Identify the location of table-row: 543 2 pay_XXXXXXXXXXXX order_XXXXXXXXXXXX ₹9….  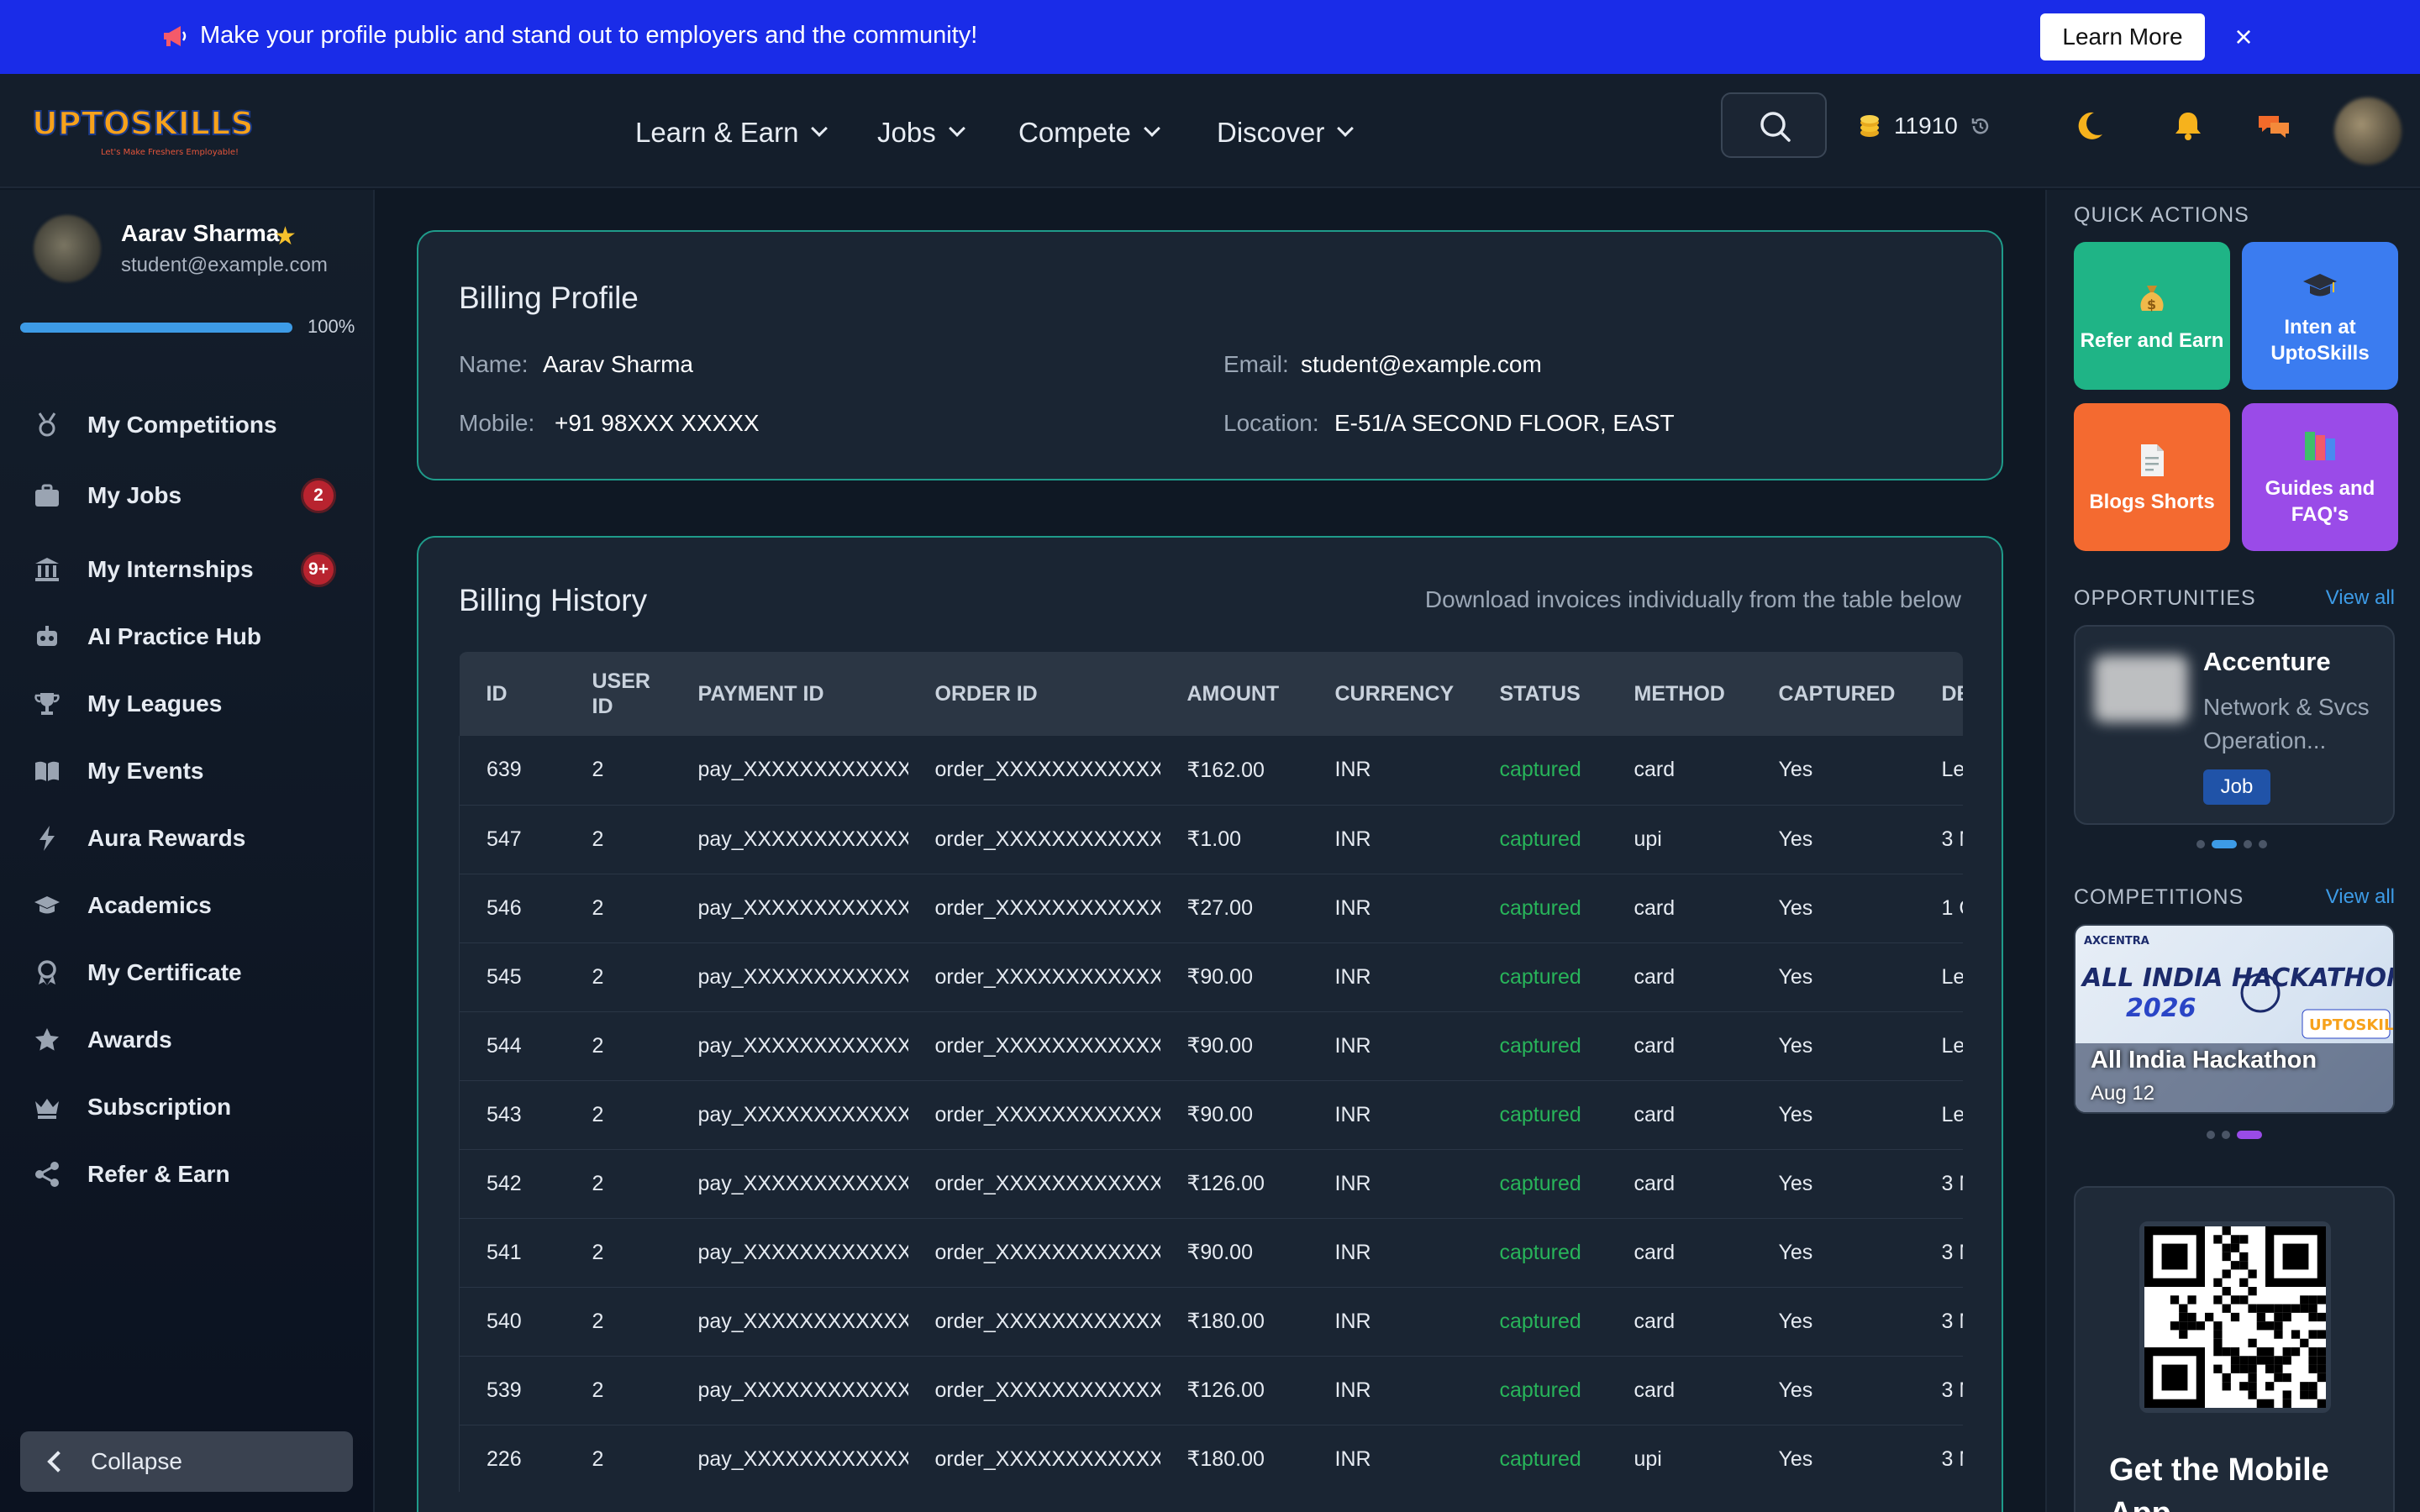
(1211, 1115).